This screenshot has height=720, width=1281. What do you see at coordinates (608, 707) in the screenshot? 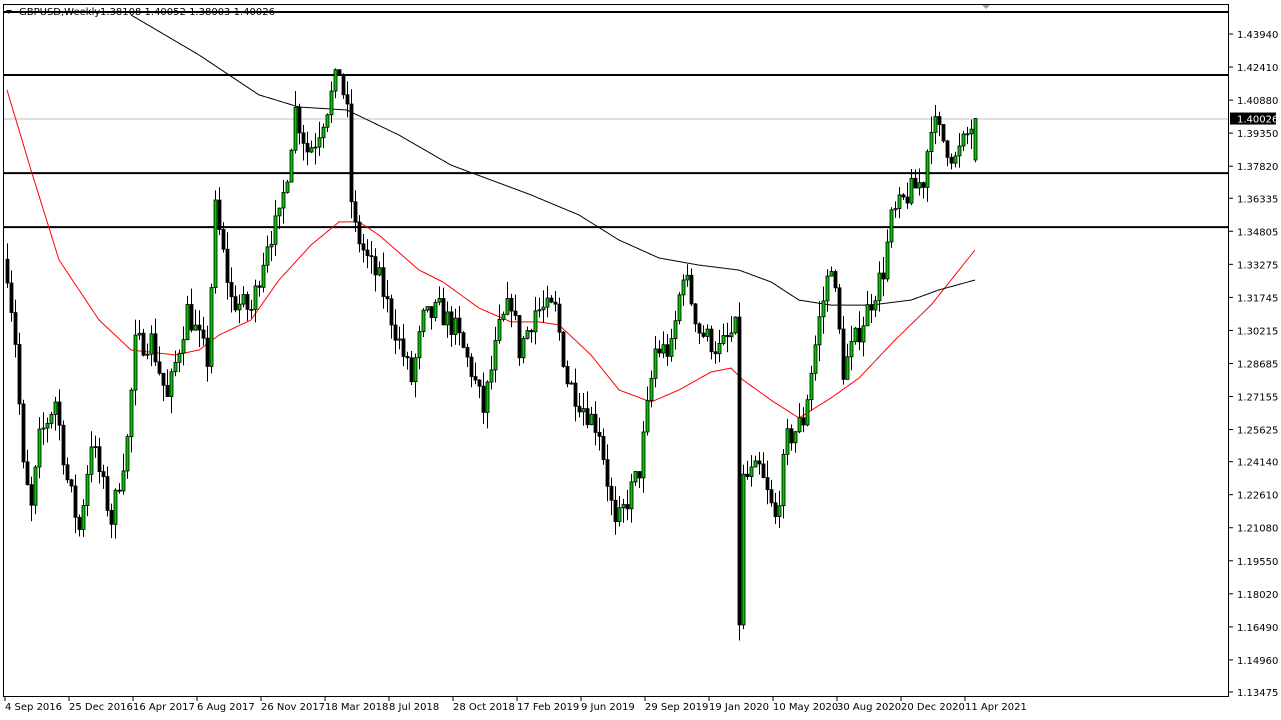
I see `time-tick-label: 9 Jun 2019` at bounding box center [608, 707].